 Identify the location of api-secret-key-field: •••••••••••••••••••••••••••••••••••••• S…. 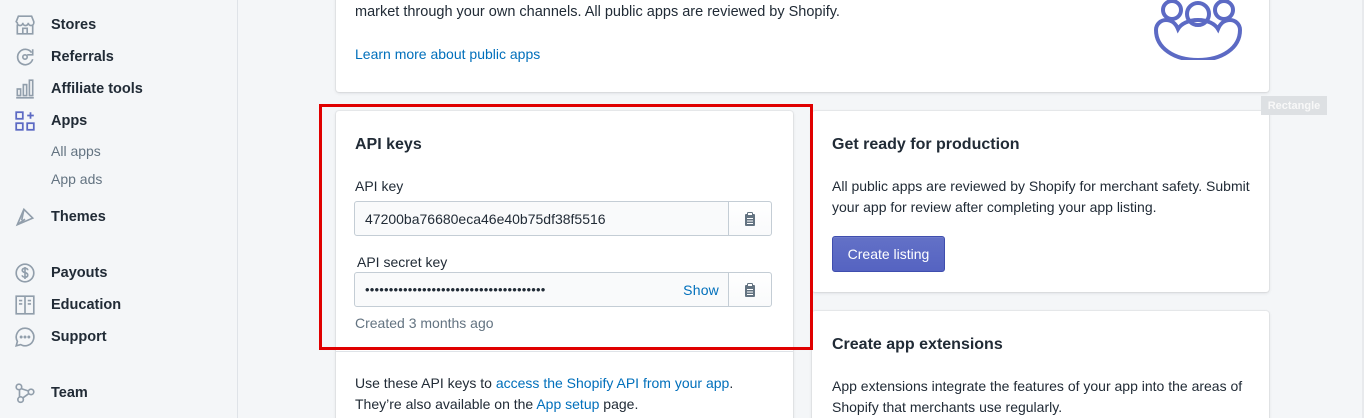
(563, 289).